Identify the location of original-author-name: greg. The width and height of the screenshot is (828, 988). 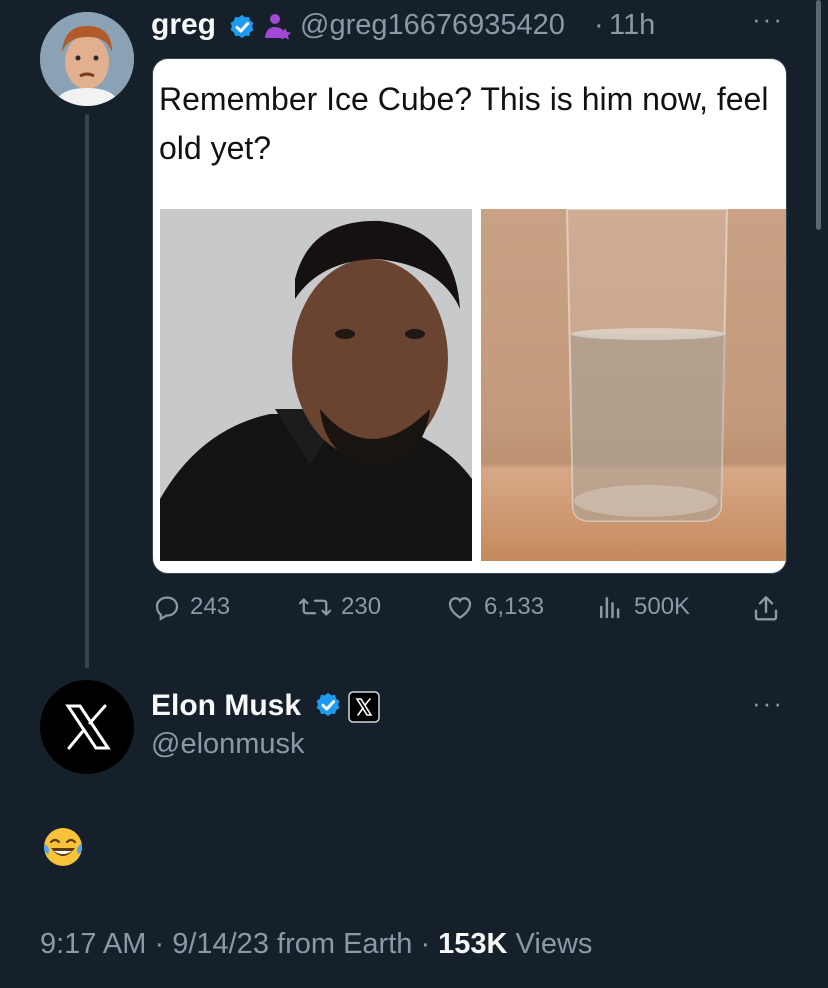
(183, 25).